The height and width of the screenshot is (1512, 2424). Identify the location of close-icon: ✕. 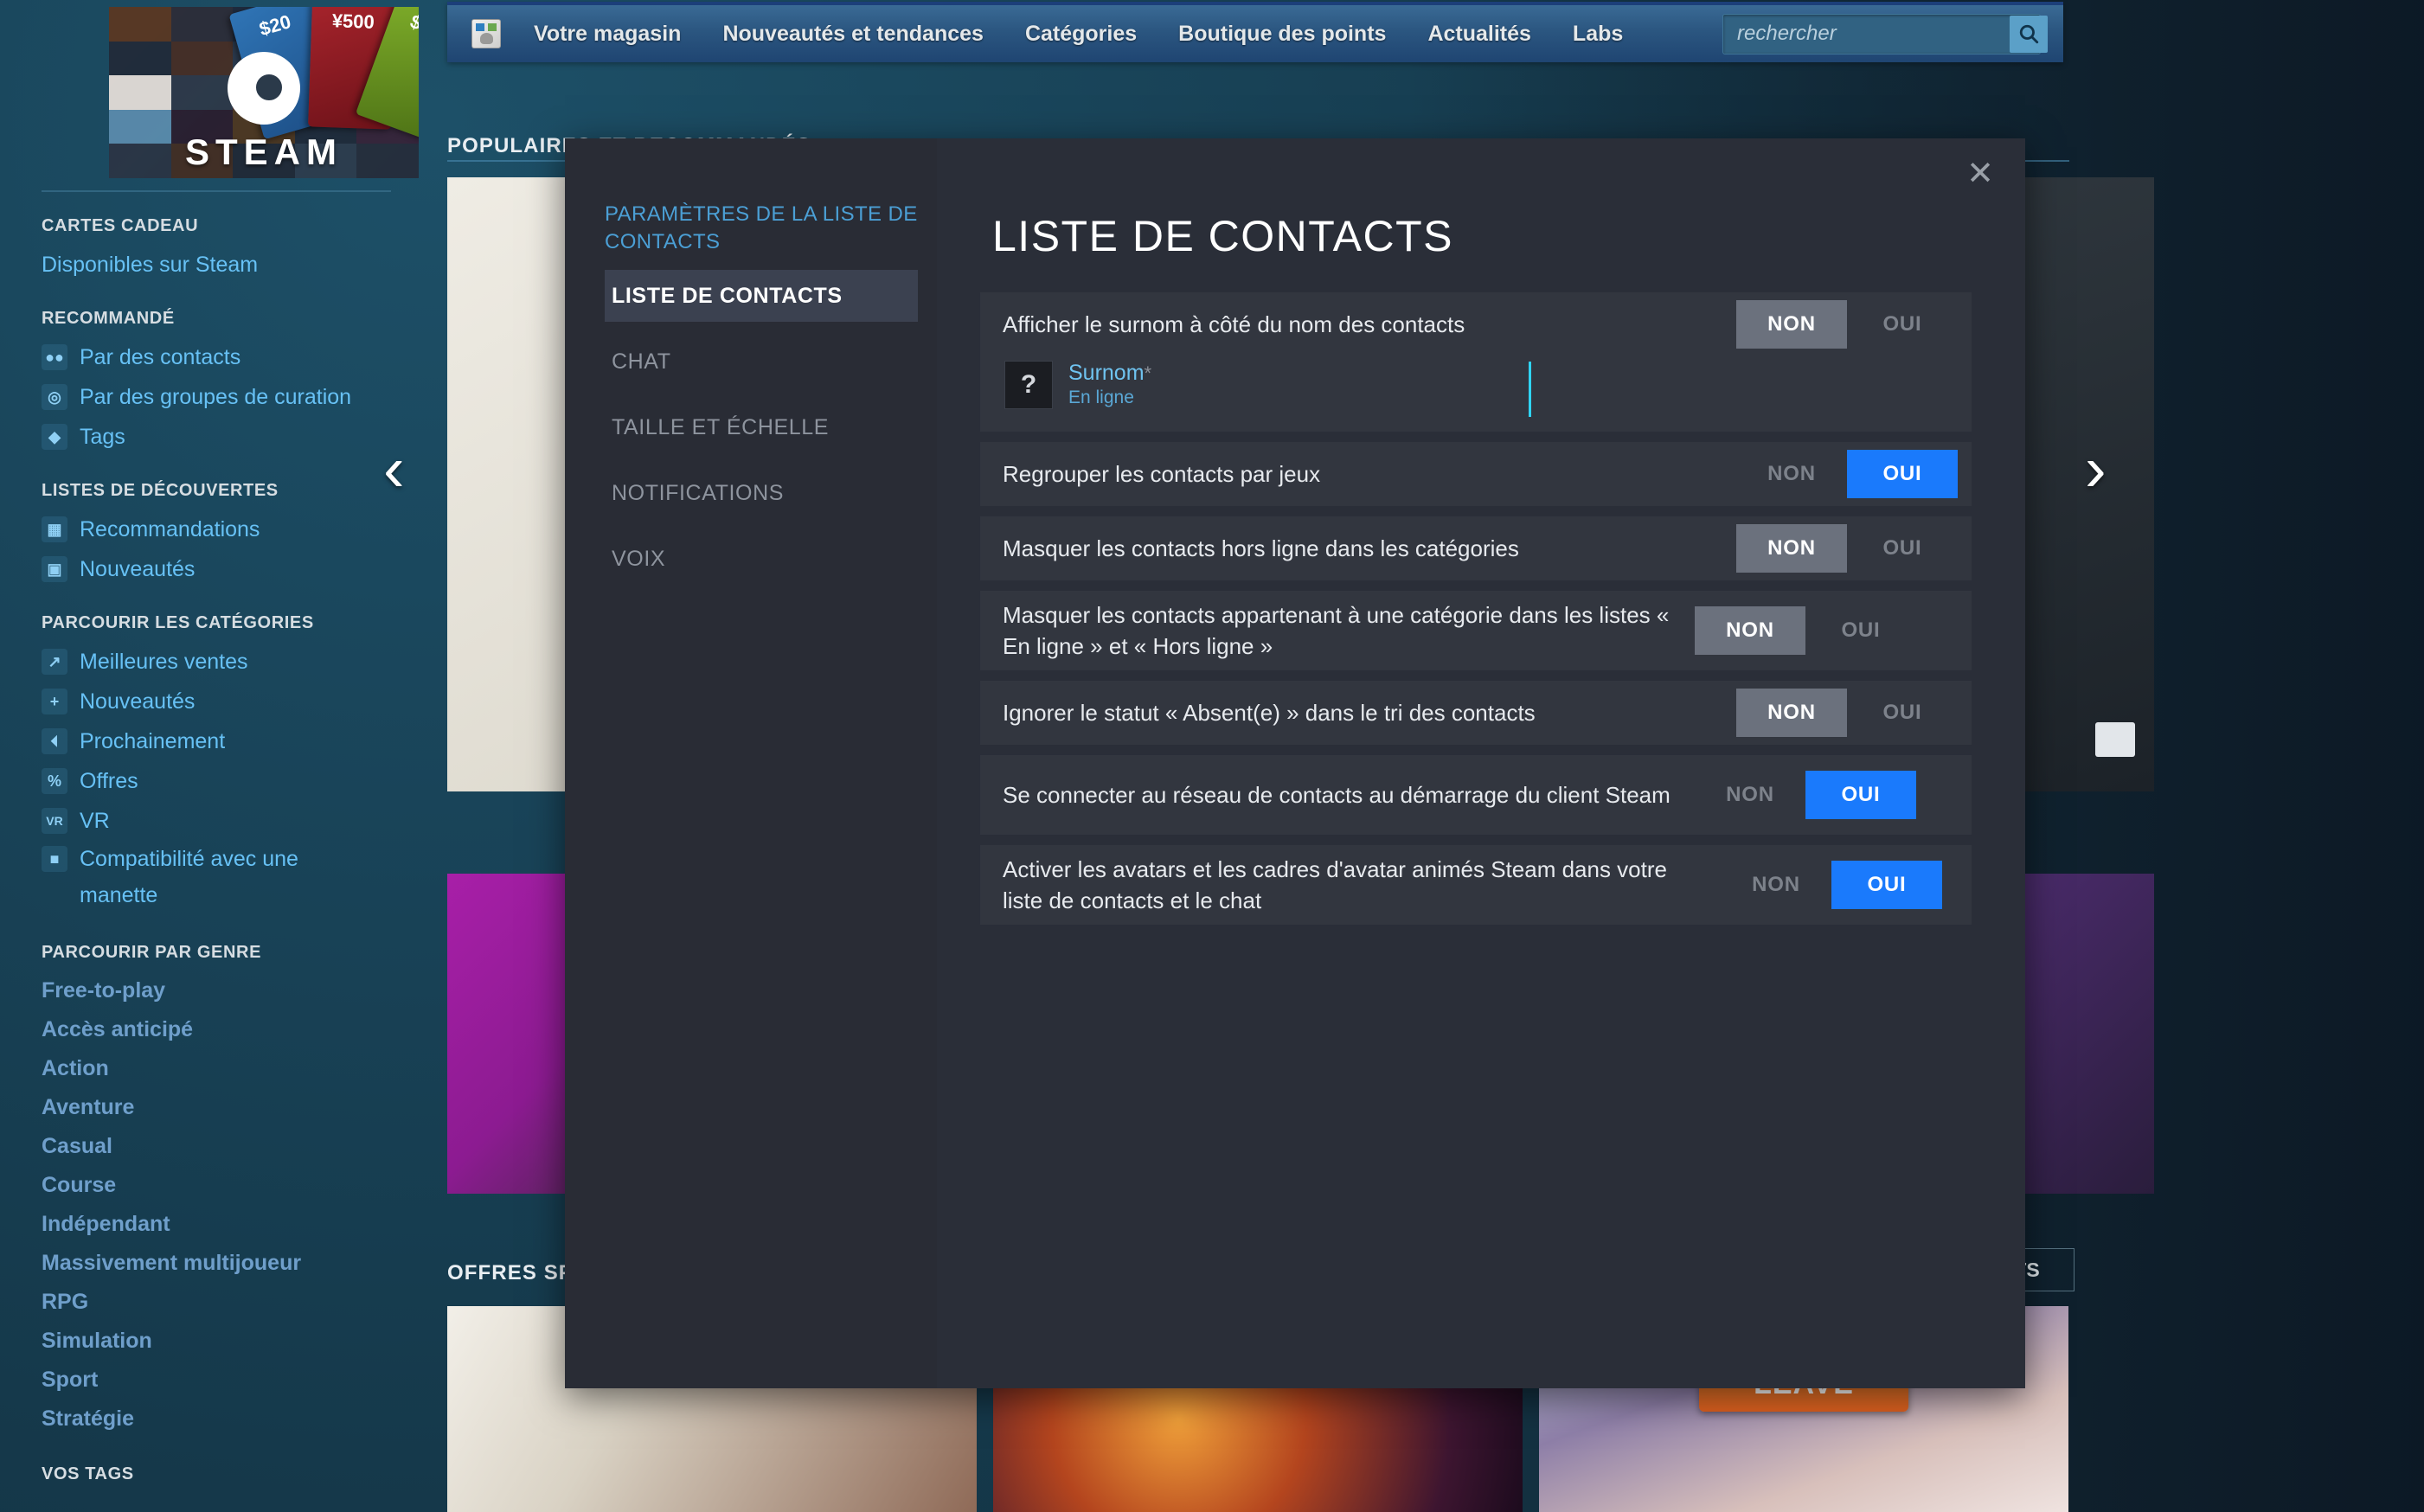
(1980, 173).